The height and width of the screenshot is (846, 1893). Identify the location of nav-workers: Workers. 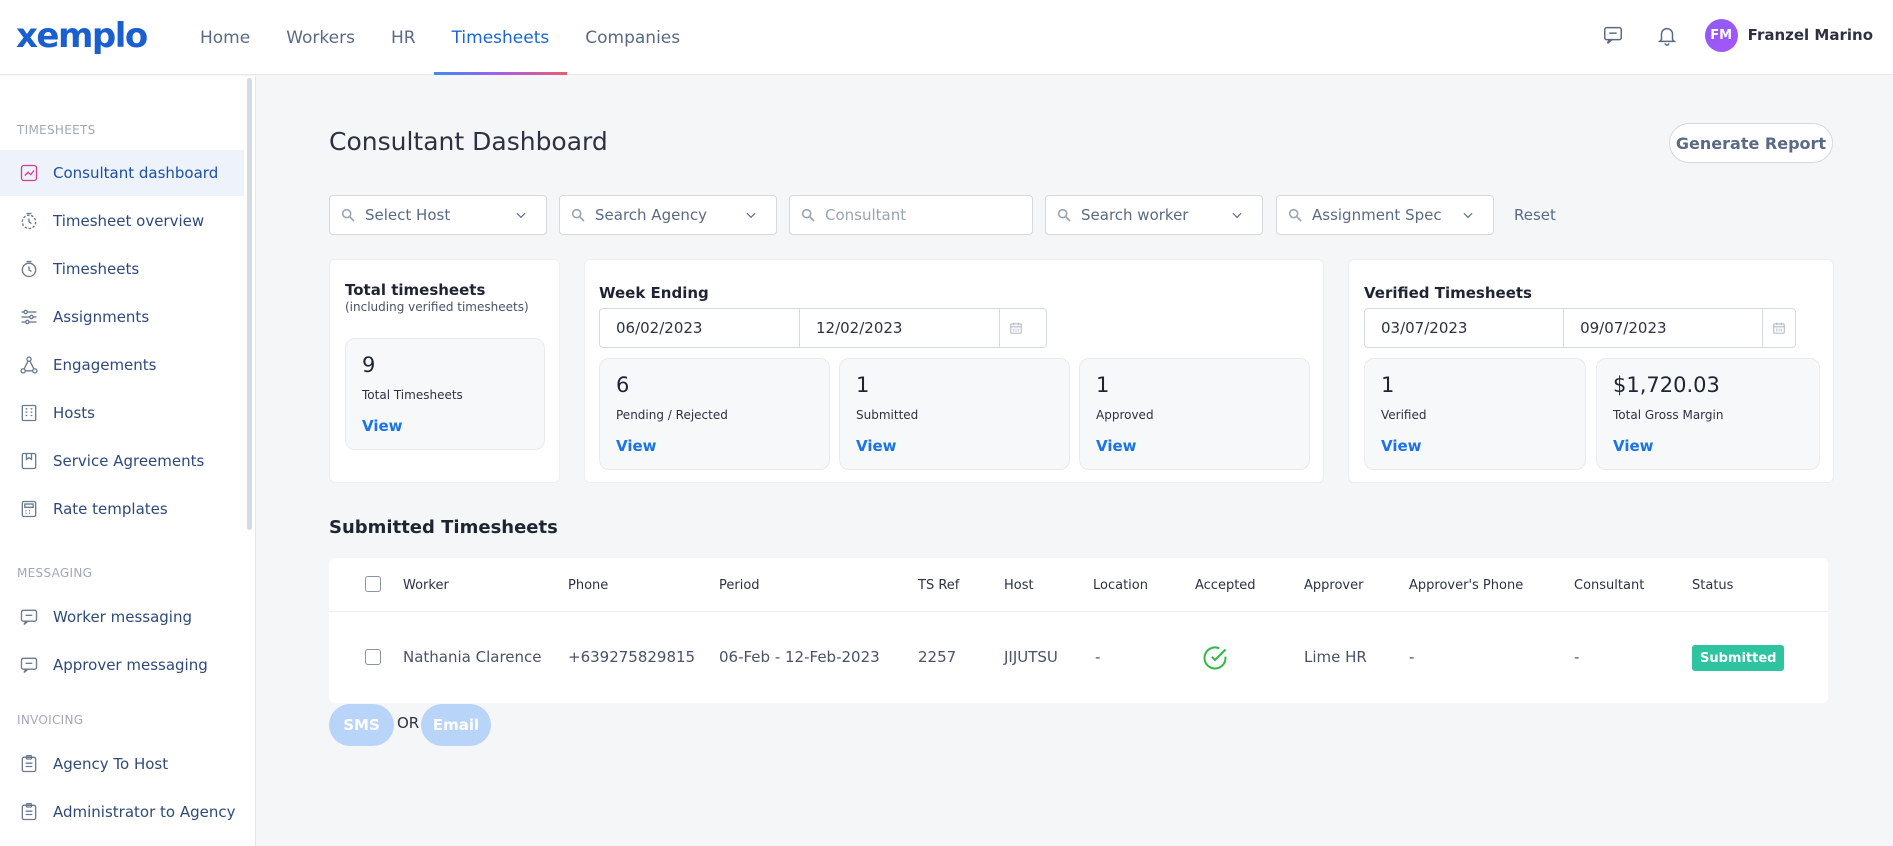
(320, 37).